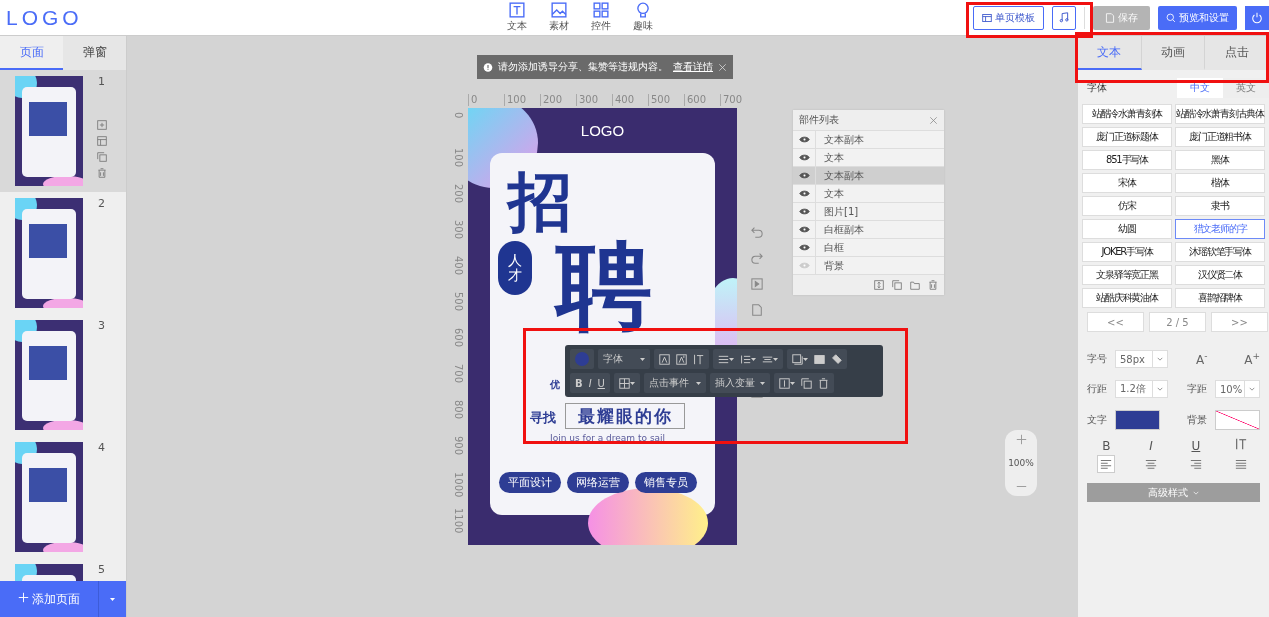  What do you see at coordinates (643, 17) in the screenshot?
I see `tool-button: 趣味` at bounding box center [643, 17].